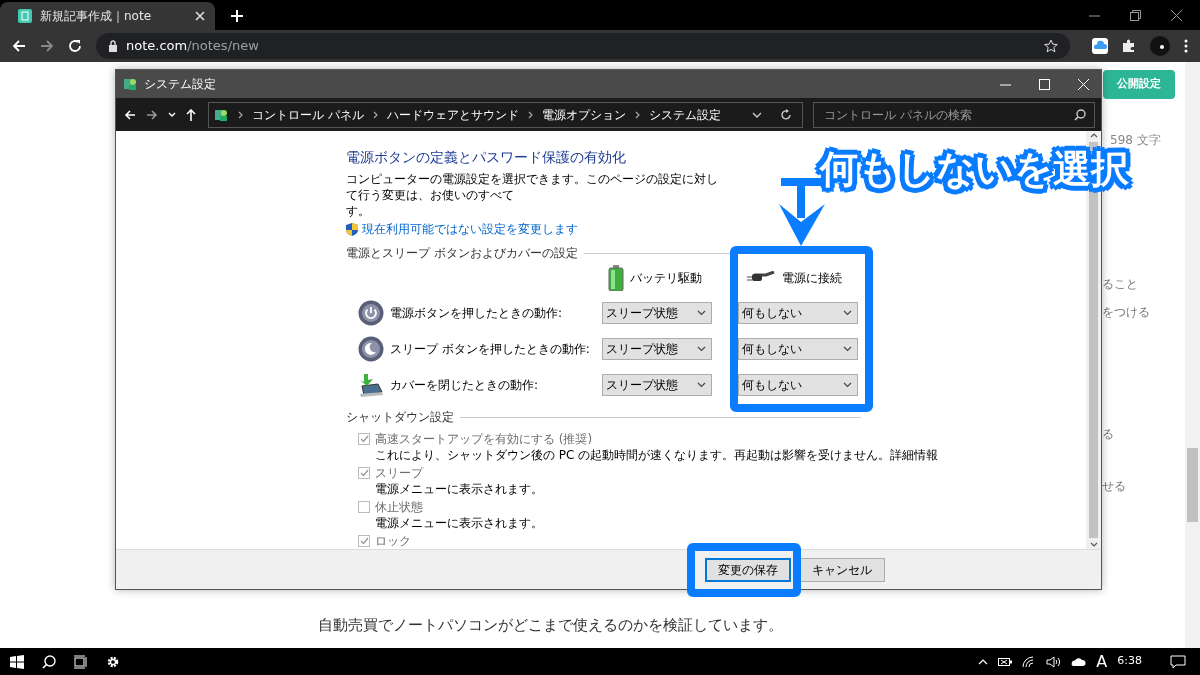 The width and height of the screenshot is (1200, 675). I want to click on scrollbar, so click(1192, 355).